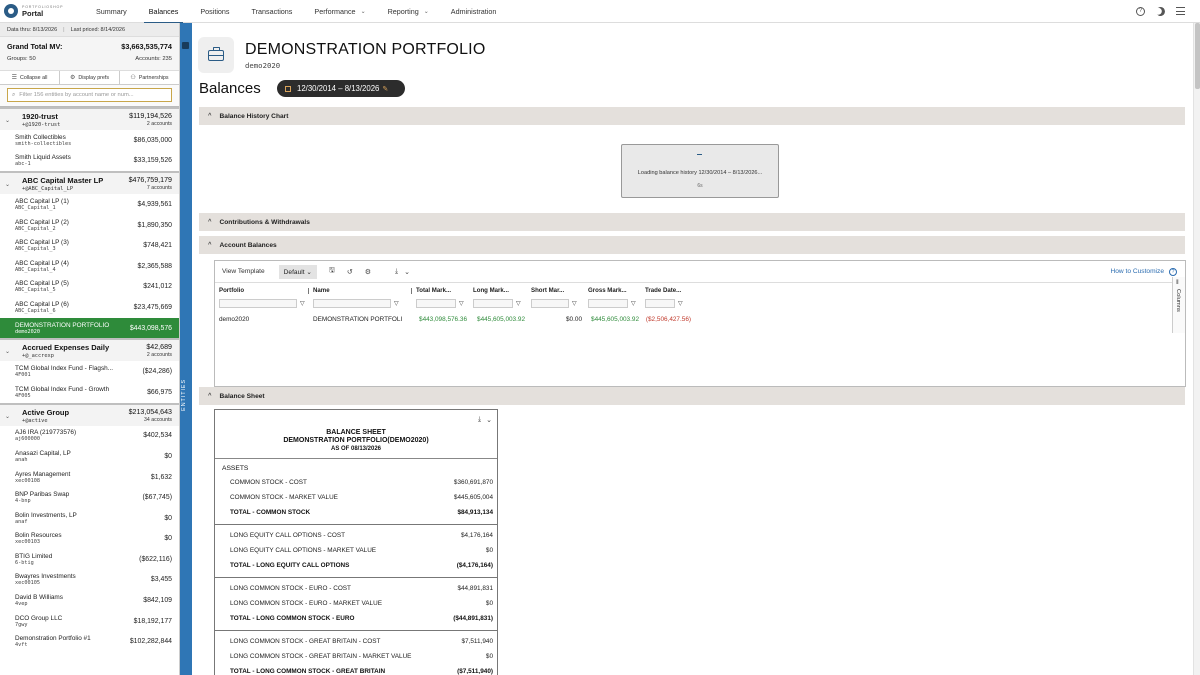  What do you see at coordinates (660, 303) in the screenshot?
I see `filter-input-trade` at bounding box center [660, 303].